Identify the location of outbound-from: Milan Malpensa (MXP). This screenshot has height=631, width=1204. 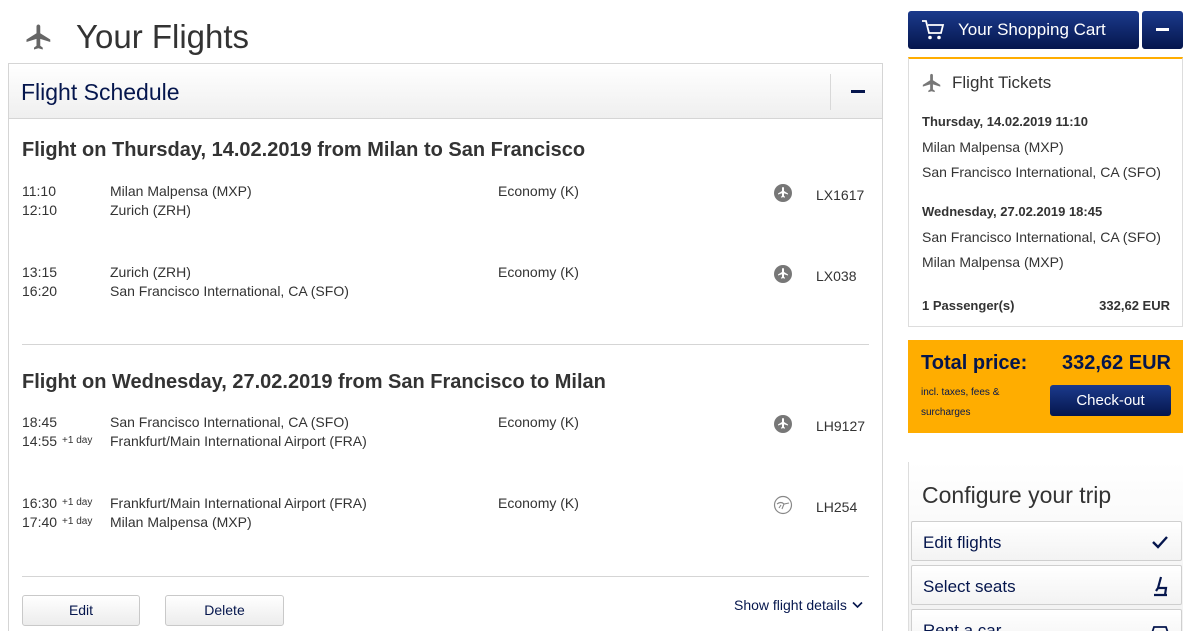
(993, 147).